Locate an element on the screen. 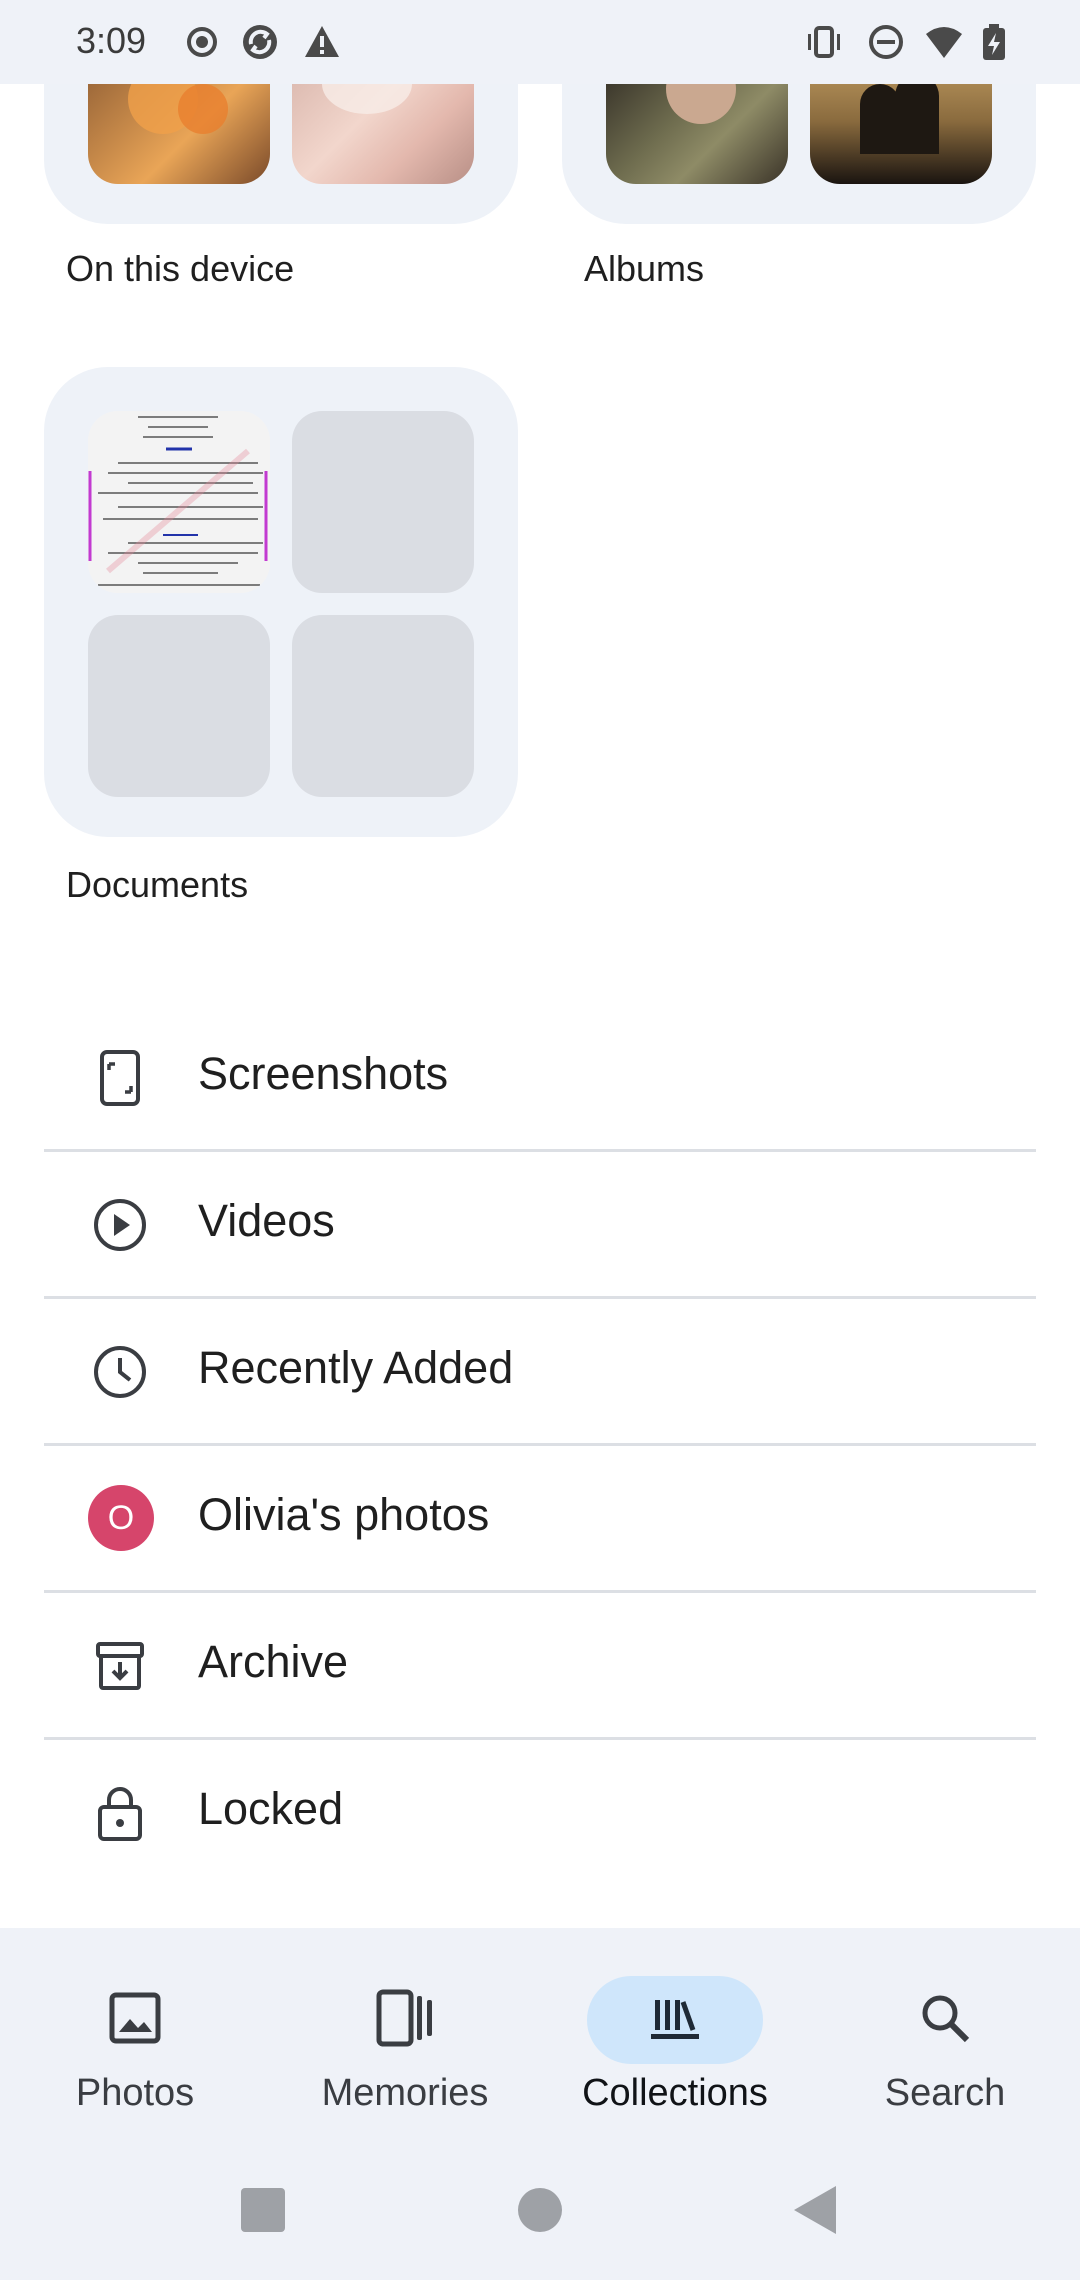 This screenshot has height=2280, width=1080. battery-charging-icon is located at coordinates (994, 42).